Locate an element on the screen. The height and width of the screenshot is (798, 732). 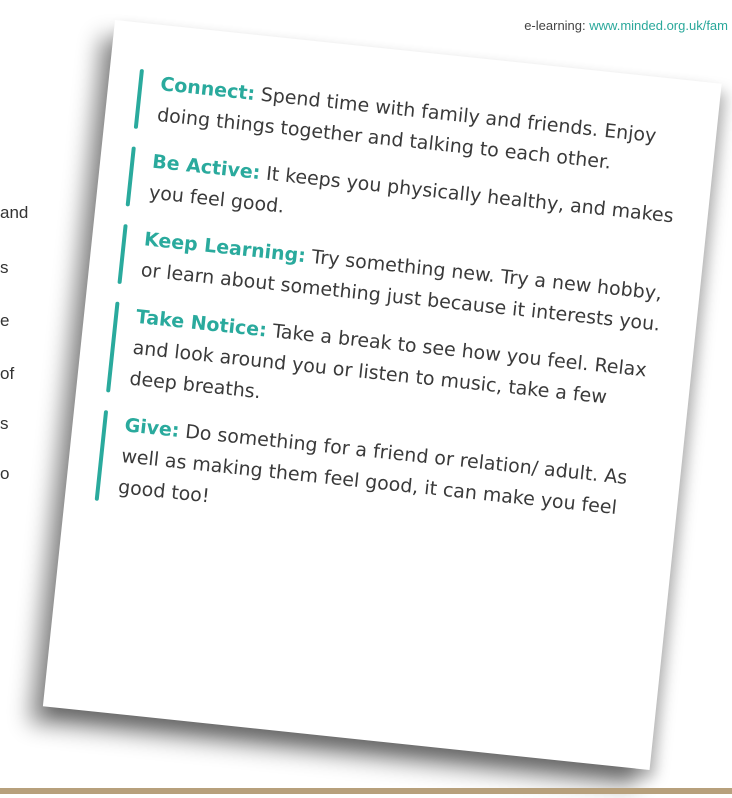
tip-heading: Connect: is located at coordinates (208, 89).